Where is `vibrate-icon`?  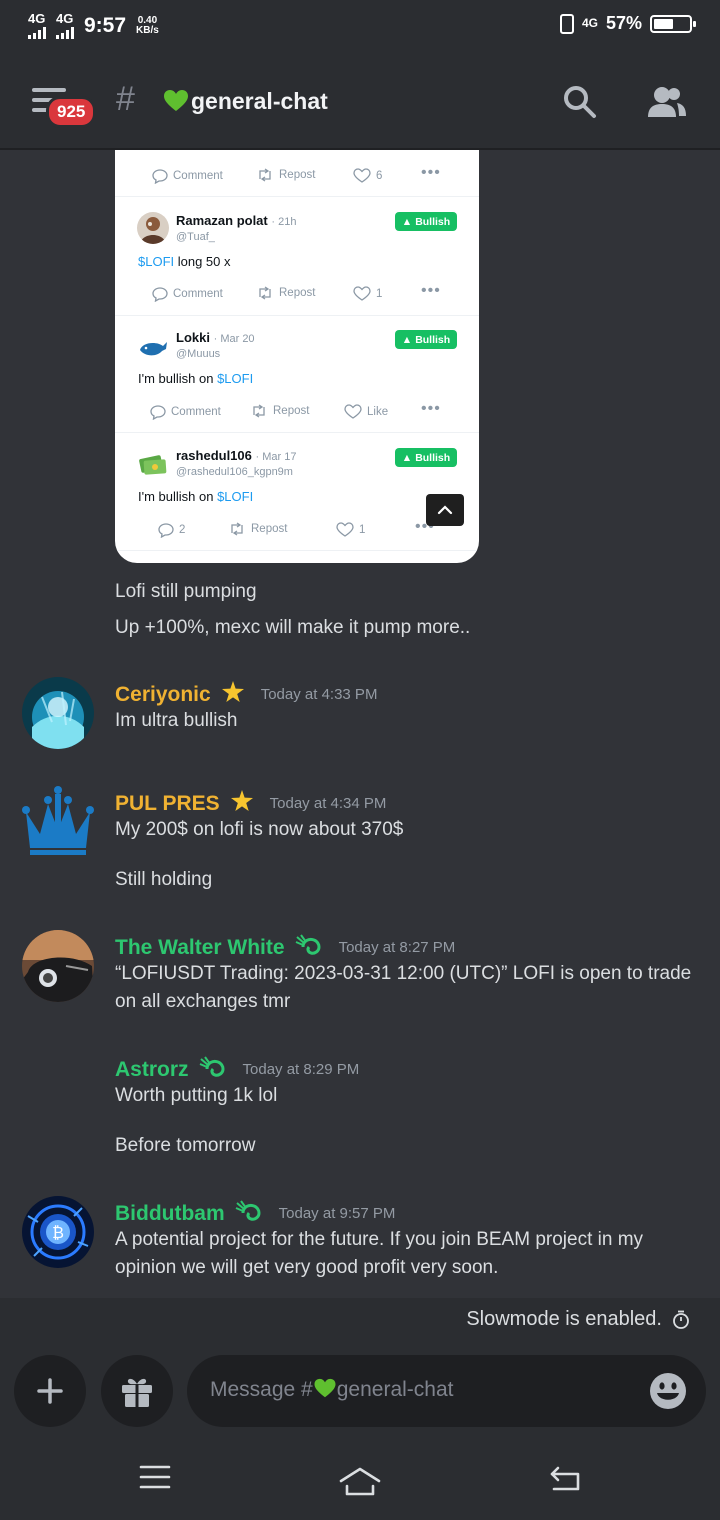
vibrate-icon is located at coordinates (566, 23).